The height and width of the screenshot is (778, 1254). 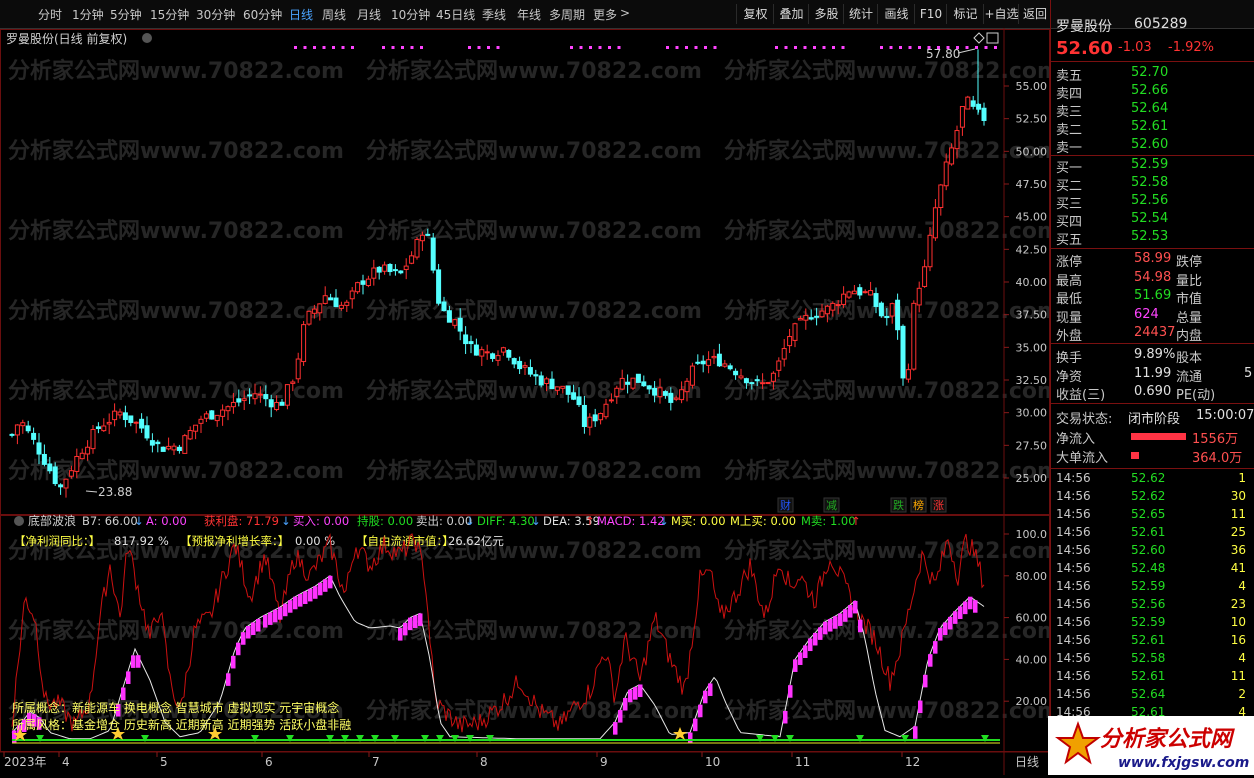 What do you see at coordinates (1073, 640) in the screenshot?
I see `tick-time: 14:56` at bounding box center [1073, 640].